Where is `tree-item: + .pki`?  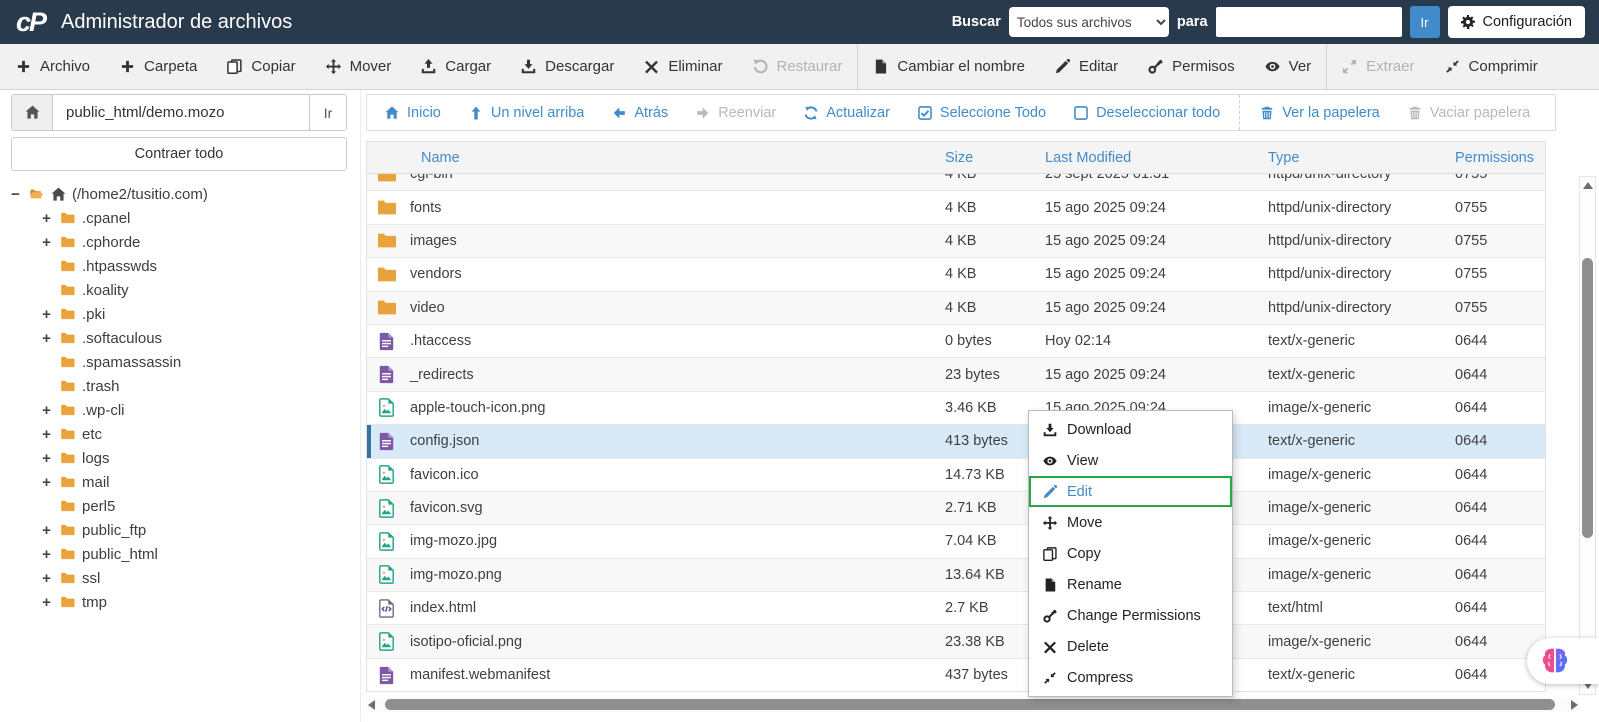 tree-item: + .pki is located at coordinates (182, 314).